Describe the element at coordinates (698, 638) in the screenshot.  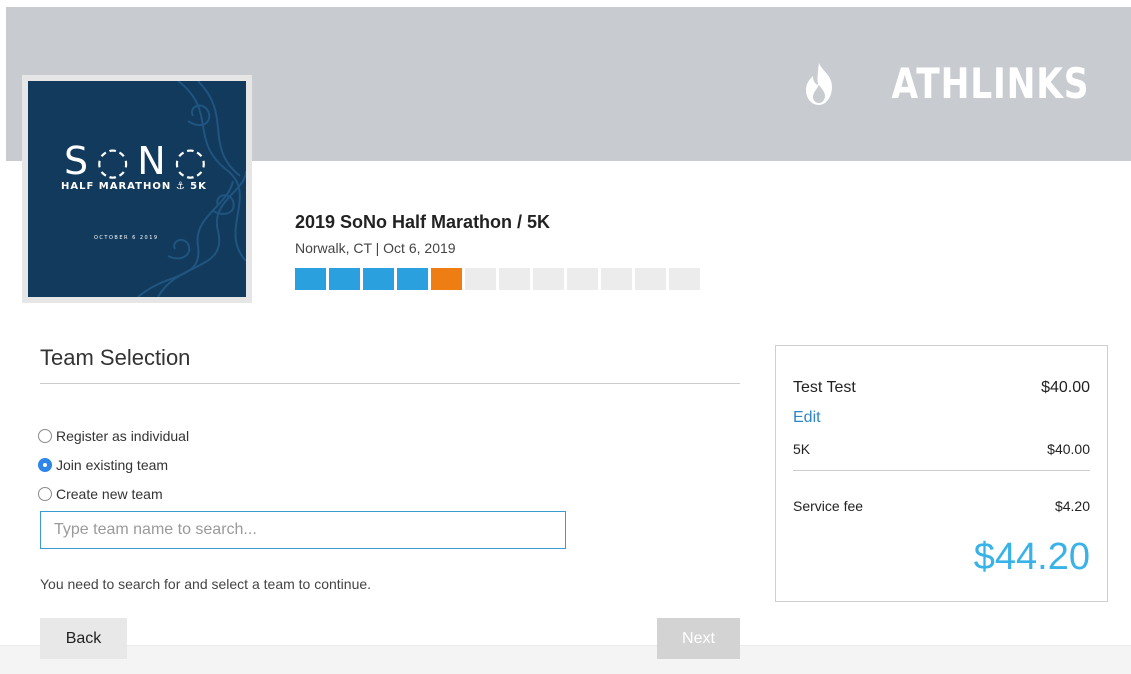
I see `next-button: Next` at that location.